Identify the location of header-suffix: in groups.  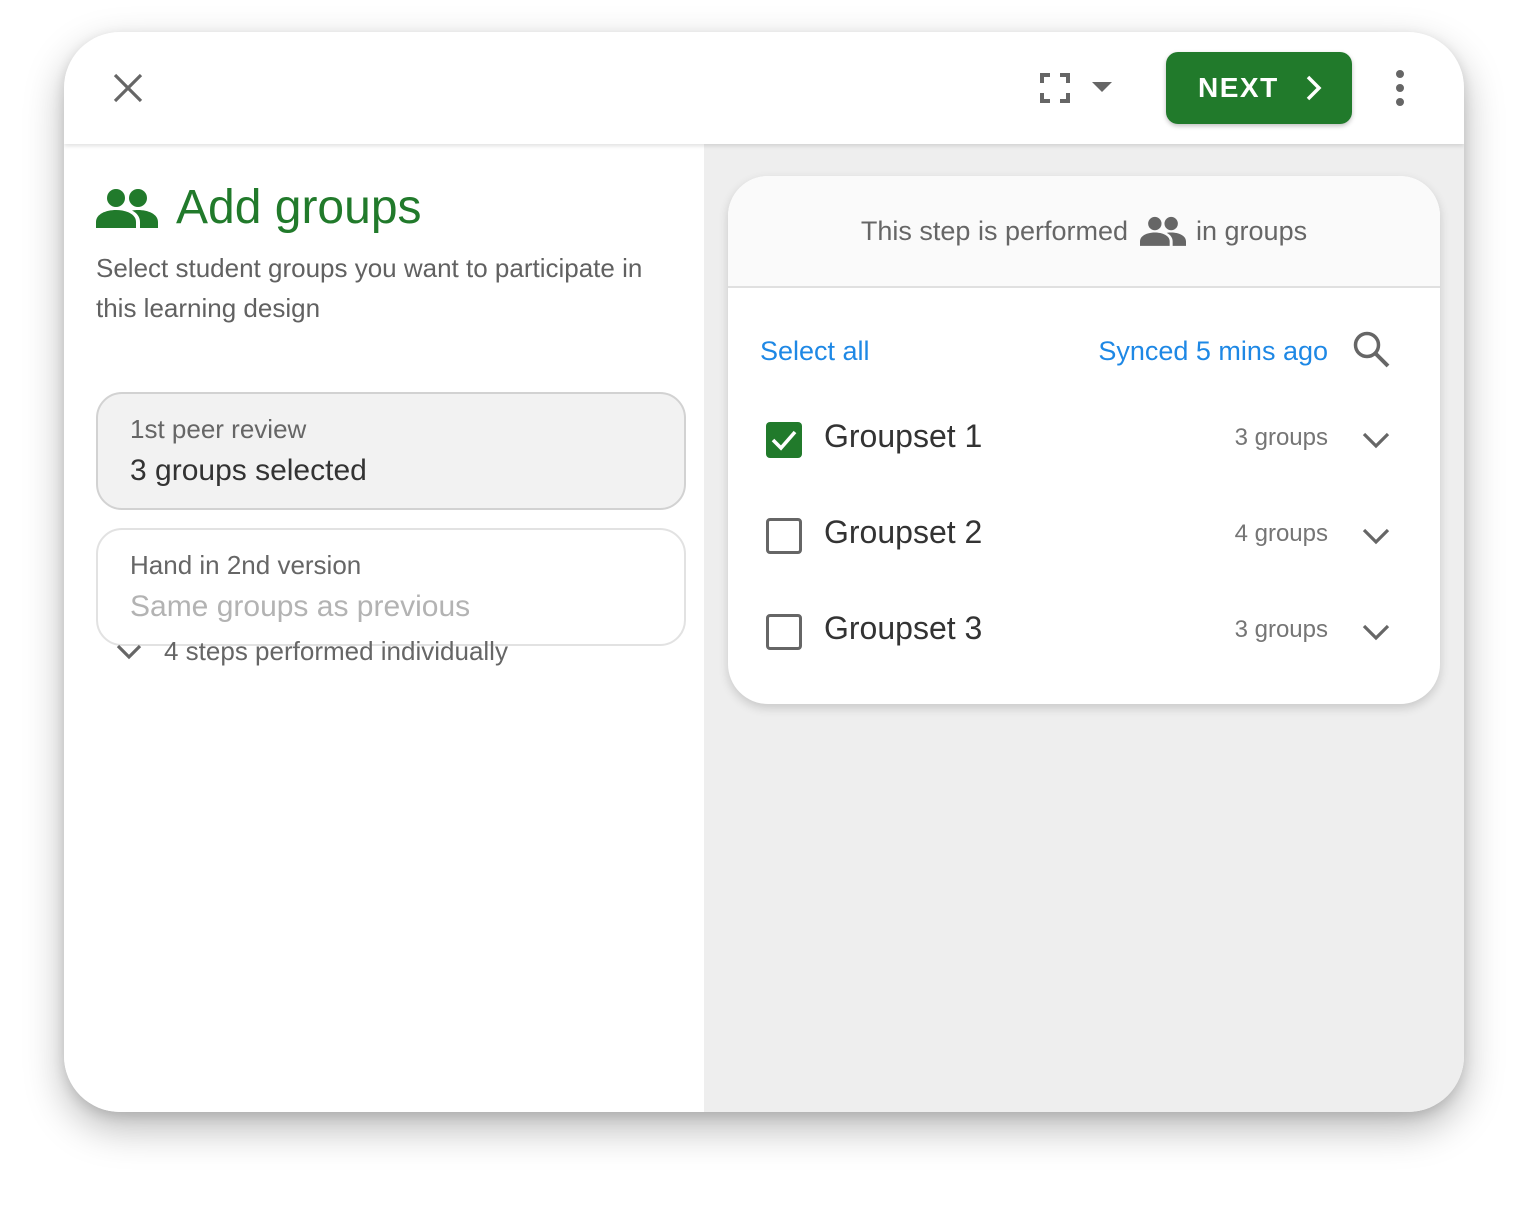
(1252, 230).